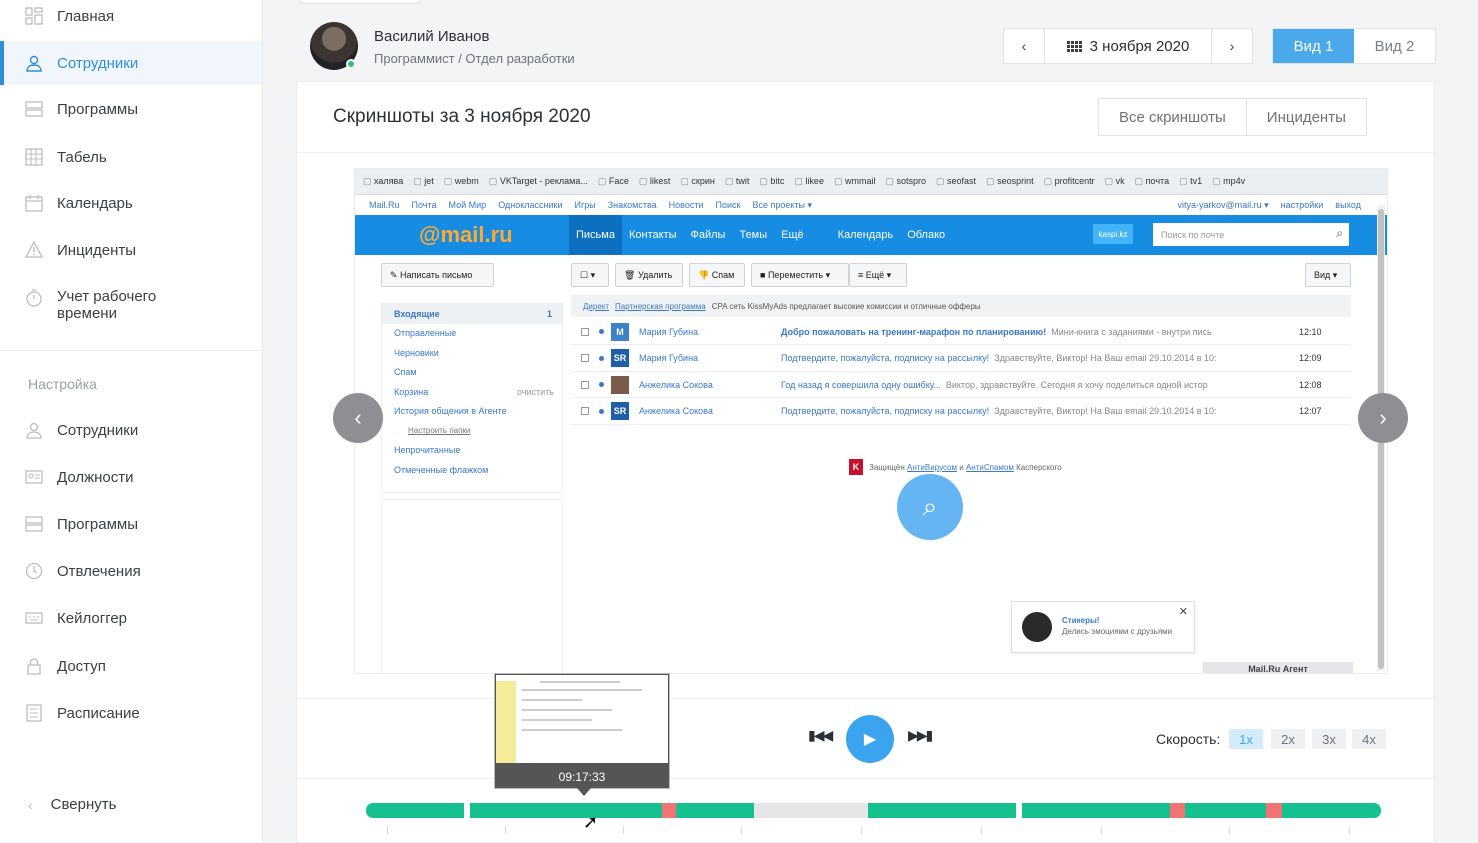 The width and height of the screenshot is (1478, 843). Describe the element at coordinates (585, 411) in the screenshot. I see `mail-checkbox` at that location.